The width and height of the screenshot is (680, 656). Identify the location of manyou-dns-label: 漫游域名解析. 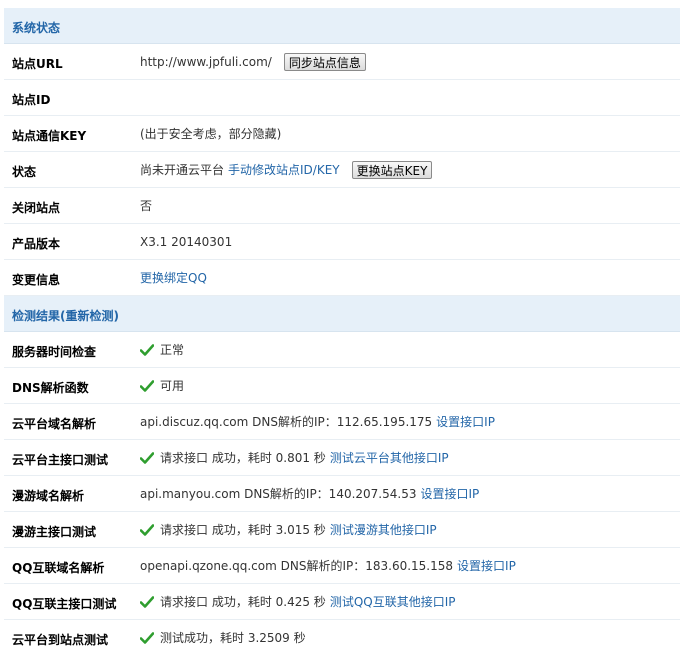
(48, 496).